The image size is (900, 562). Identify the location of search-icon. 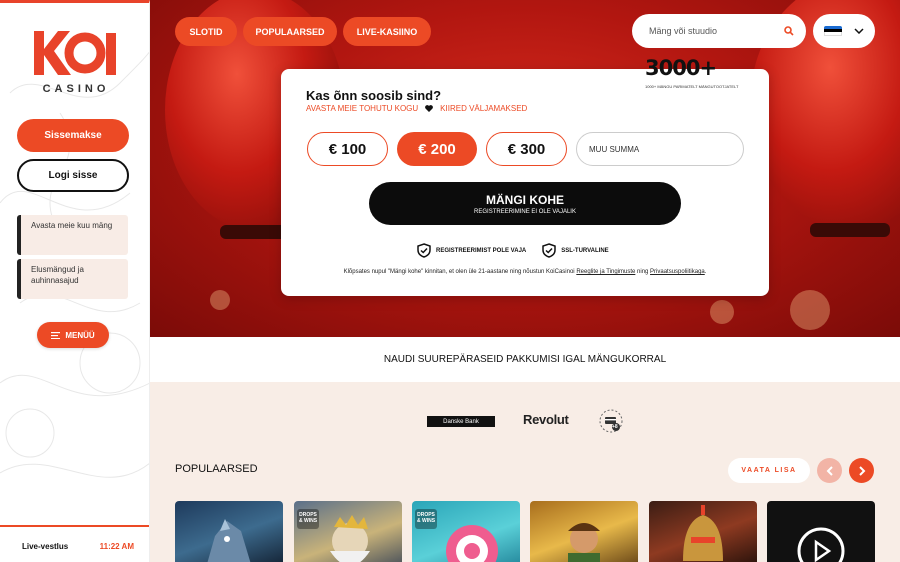
(789, 31).